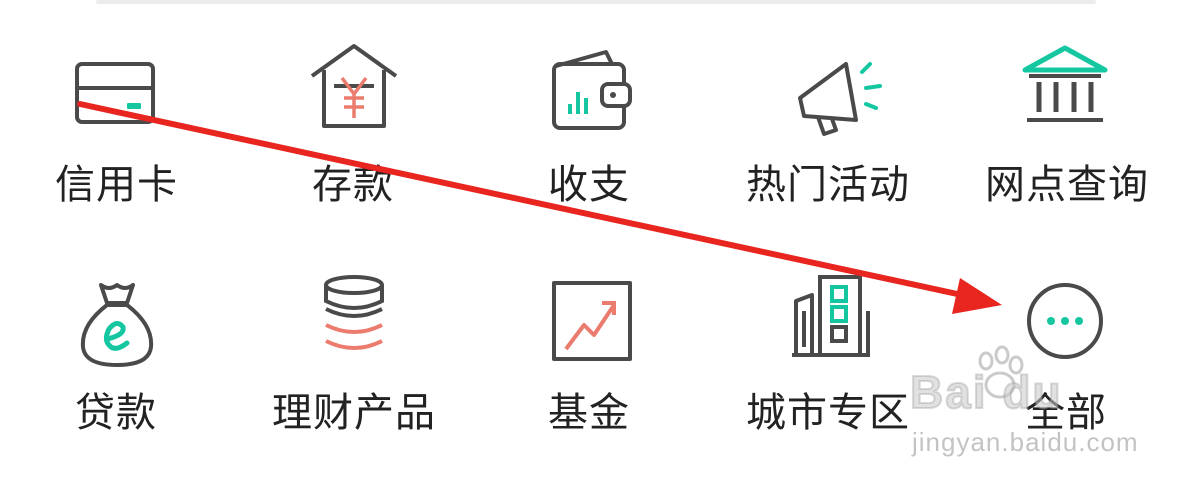  I want to click on grid-item-label: 全部, so click(1066, 413).